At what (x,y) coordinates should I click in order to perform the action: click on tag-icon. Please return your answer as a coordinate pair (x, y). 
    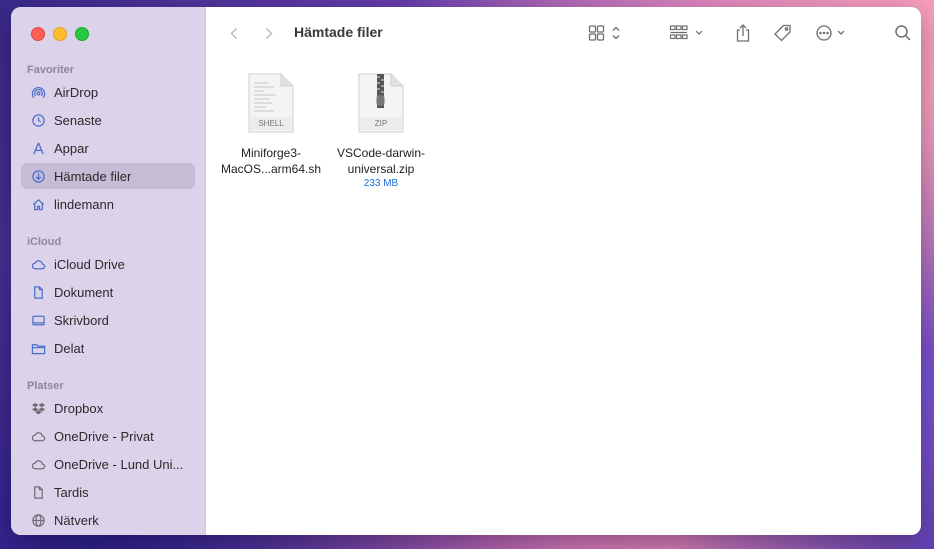
    Looking at the image, I should click on (782, 33).